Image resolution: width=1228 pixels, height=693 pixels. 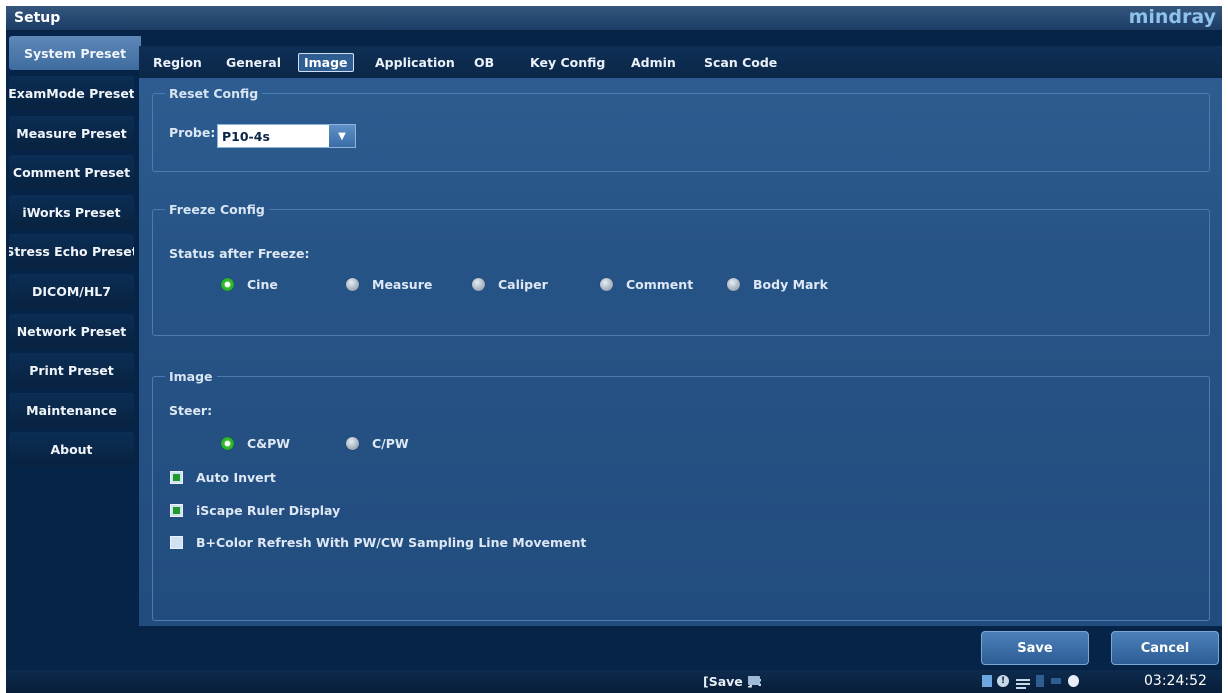 What do you see at coordinates (176, 542) in the screenshot?
I see `checkbox-icon` at bounding box center [176, 542].